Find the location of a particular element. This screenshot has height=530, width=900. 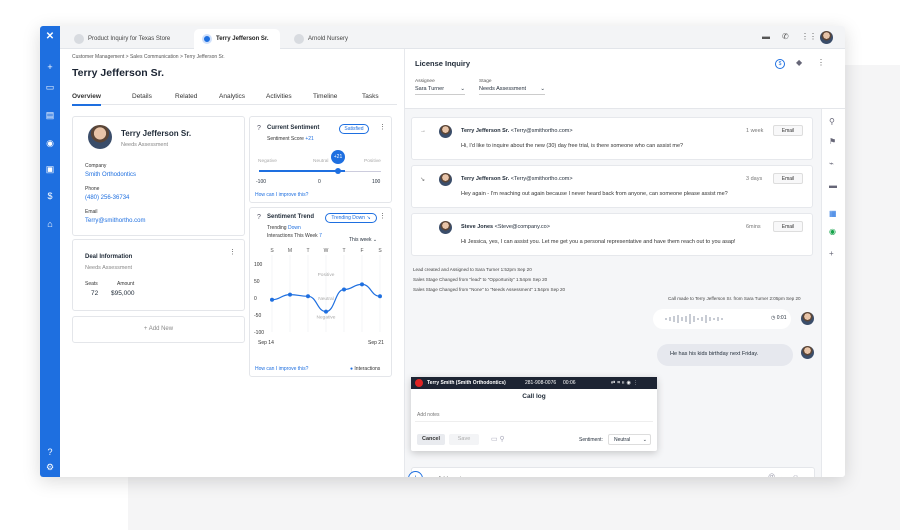

user-avatar is located at coordinates (826, 37).